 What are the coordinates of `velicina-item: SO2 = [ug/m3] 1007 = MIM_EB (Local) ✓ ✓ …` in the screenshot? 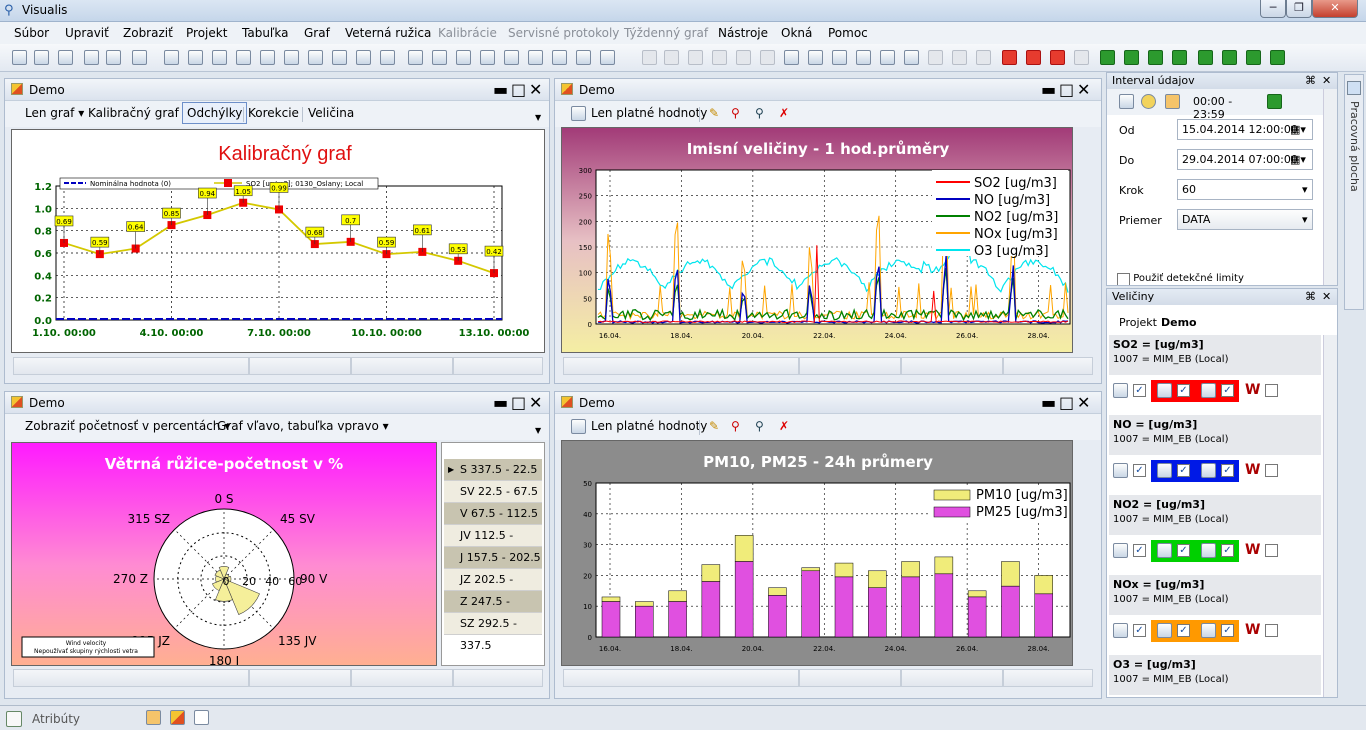 It's located at (1215, 375).